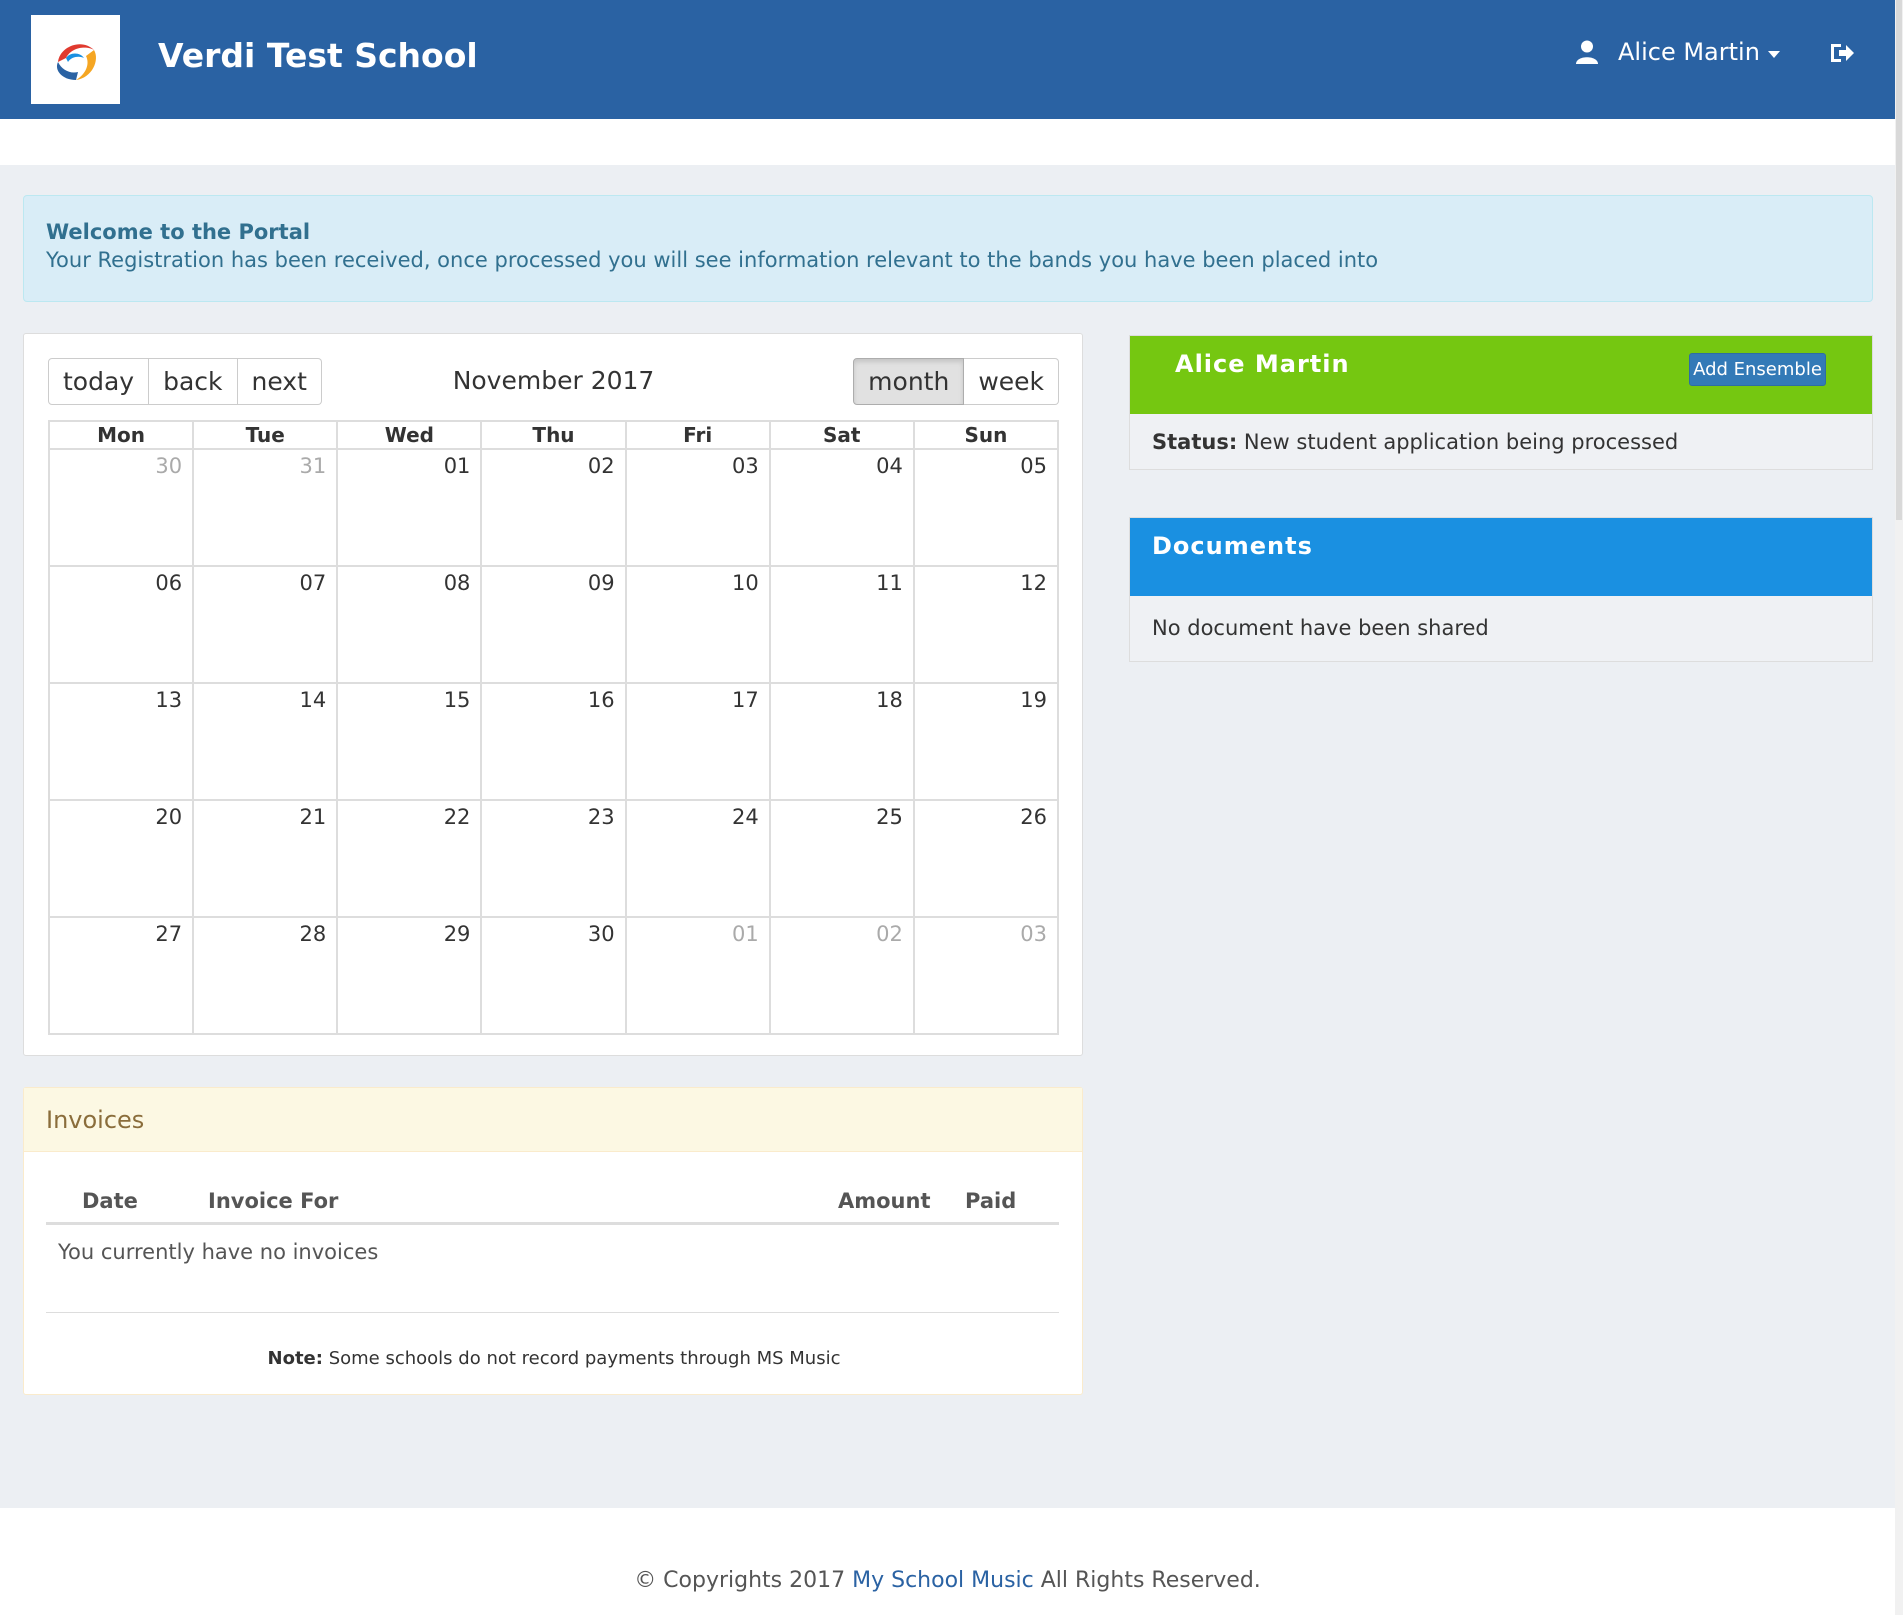  What do you see at coordinates (986, 624) in the screenshot?
I see `calendar-day-cell: 12` at bounding box center [986, 624].